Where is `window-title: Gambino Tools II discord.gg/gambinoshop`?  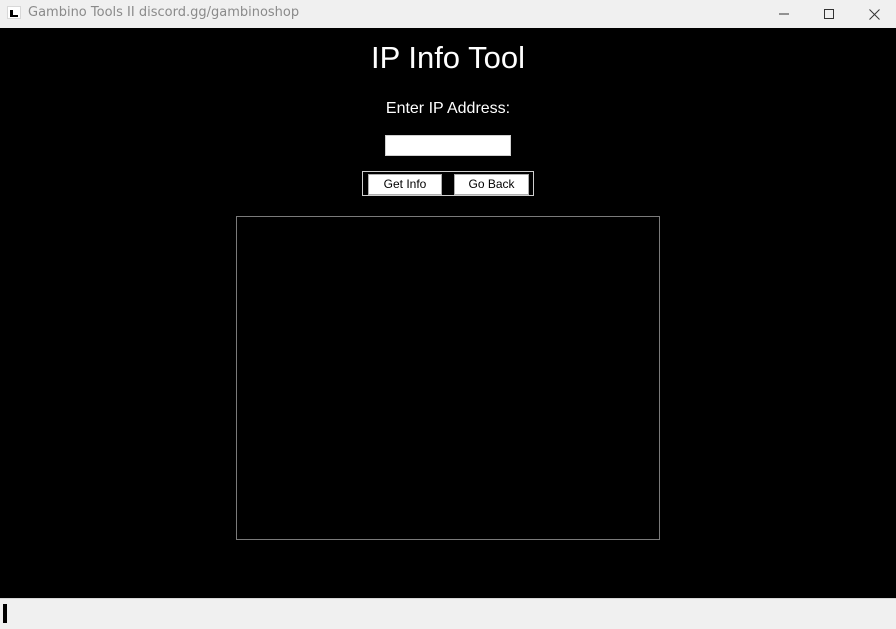
window-title: Gambino Tools II discord.gg/gambinoshop is located at coordinates (164, 12).